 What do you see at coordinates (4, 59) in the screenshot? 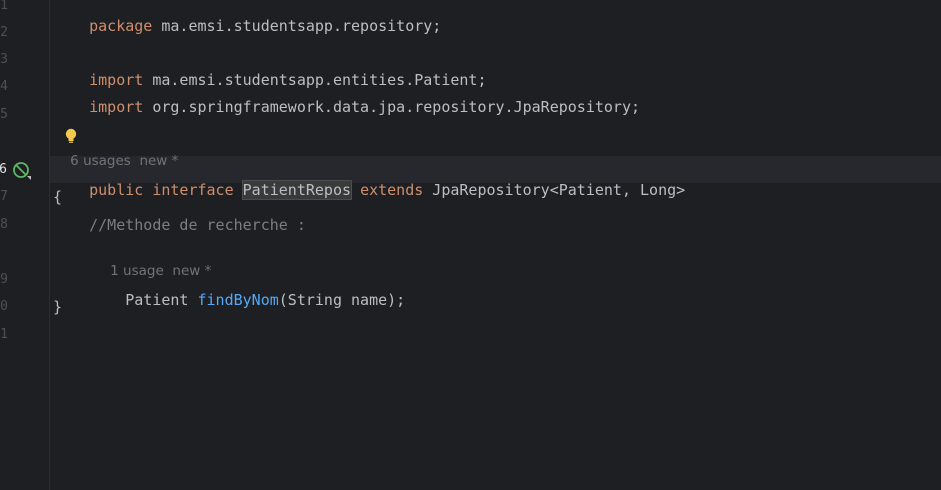
I see `line-number: 3` at bounding box center [4, 59].